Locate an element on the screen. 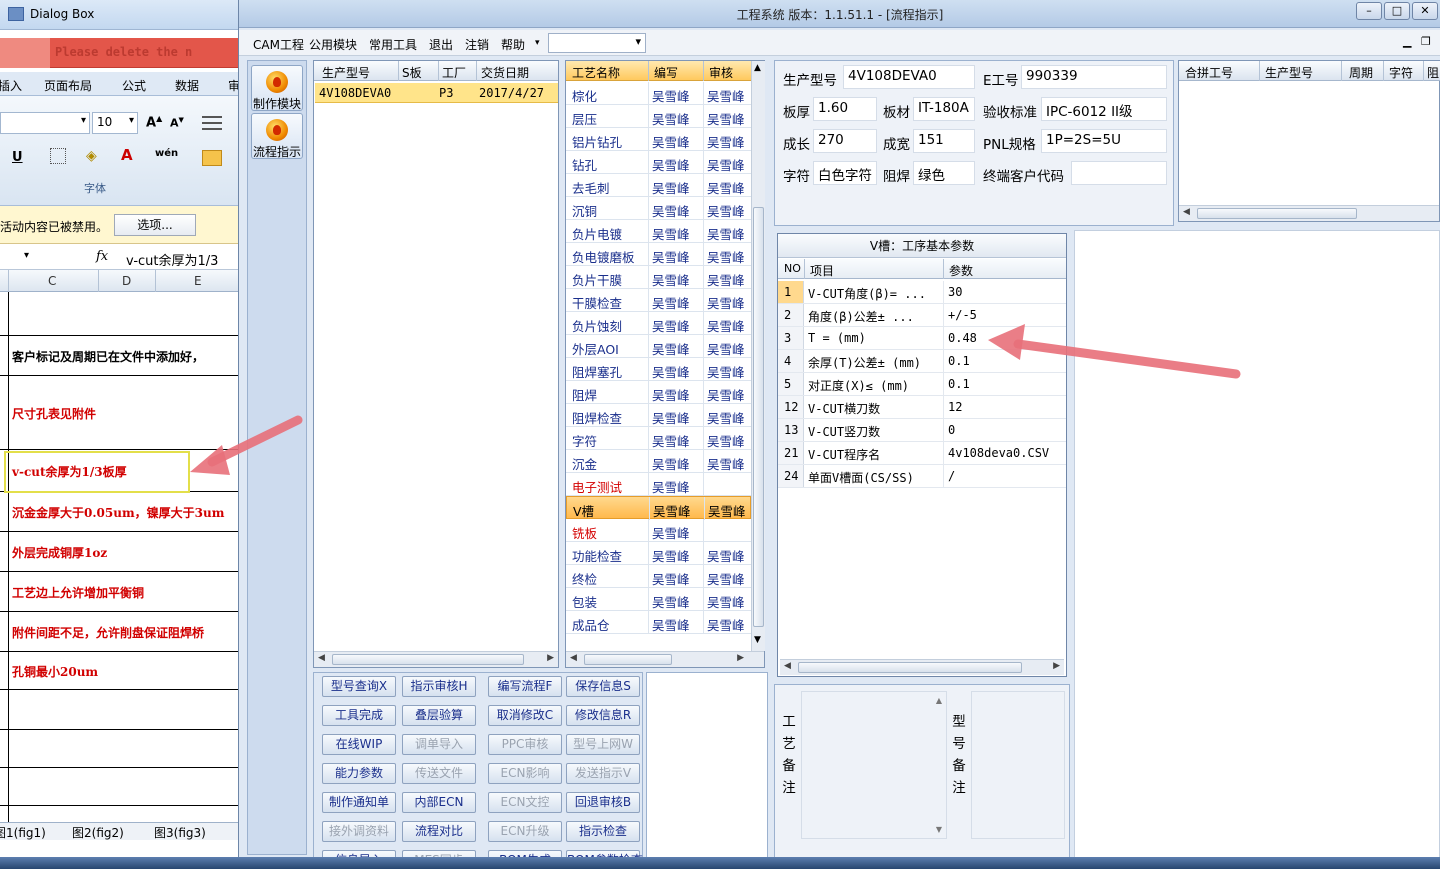 This screenshot has width=1440, height=869. sheet-row: 工艺边上允许增加平衡铜 is located at coordinates (122, 592).